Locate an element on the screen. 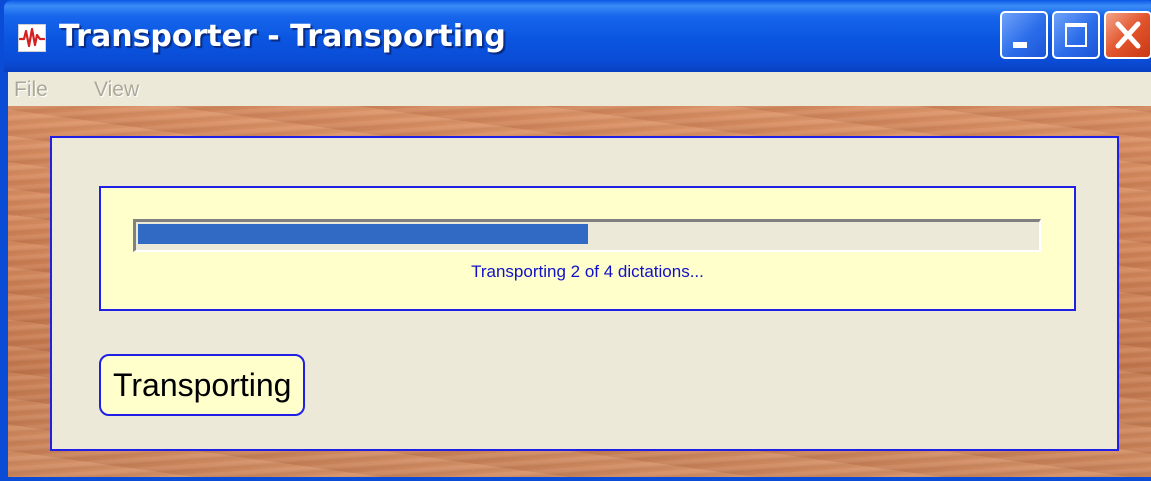 This screenshot has width=1151, height=481. maximize-icon is located at coordinates (1076, 35).